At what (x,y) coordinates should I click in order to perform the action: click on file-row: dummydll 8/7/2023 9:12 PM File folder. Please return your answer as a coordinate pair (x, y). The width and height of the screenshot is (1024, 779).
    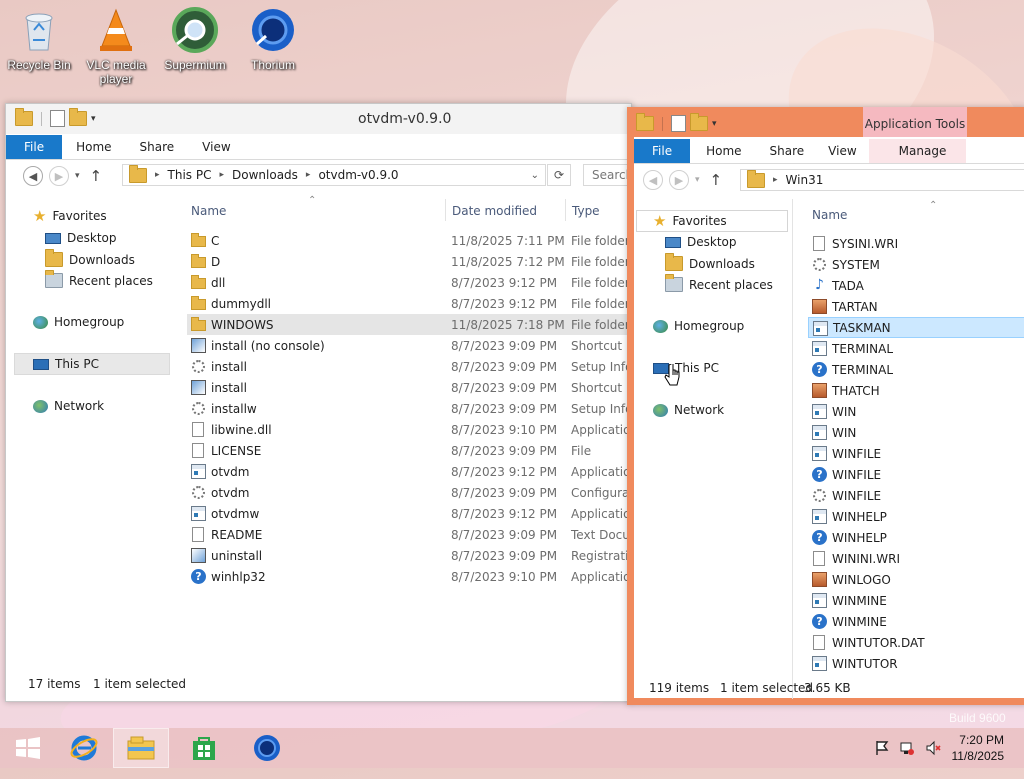
    Looking at the image, I should click on (409, 303).